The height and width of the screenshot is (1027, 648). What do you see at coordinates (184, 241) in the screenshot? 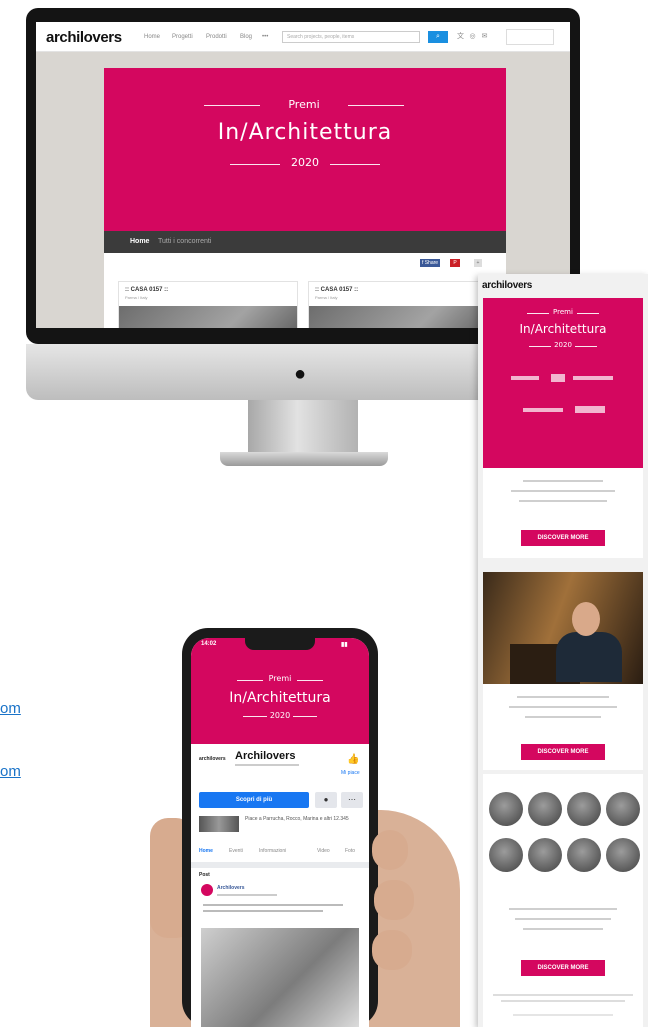
I see `breadcrumb-current: Tutti i concorrenti` at bounding box center [184, 241].